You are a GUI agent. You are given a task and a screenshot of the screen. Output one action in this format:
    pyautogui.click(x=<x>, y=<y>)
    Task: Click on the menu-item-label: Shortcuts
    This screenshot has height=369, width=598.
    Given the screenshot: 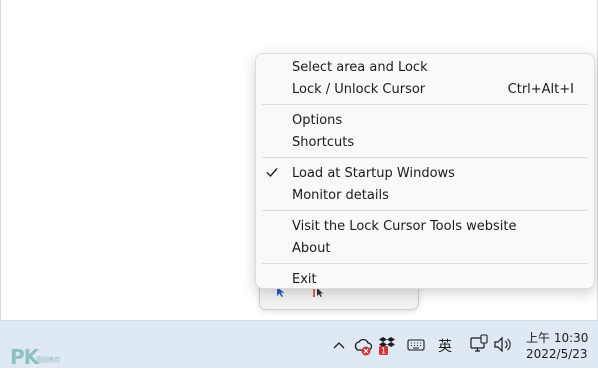 What is the action you would take?
    pyautogui.click(x=323, y=142)
    